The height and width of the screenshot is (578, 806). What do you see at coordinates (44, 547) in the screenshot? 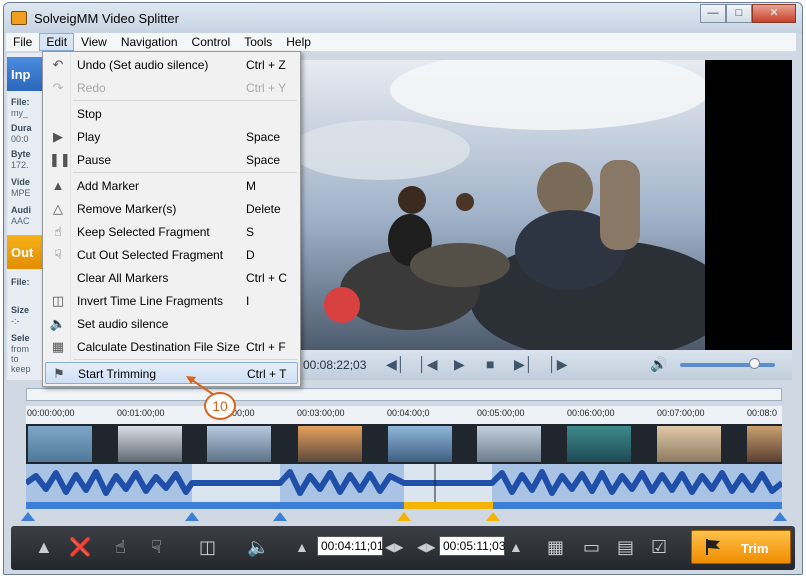
I see `add-marker-icon: ▲` at bounding box center [44, 547].